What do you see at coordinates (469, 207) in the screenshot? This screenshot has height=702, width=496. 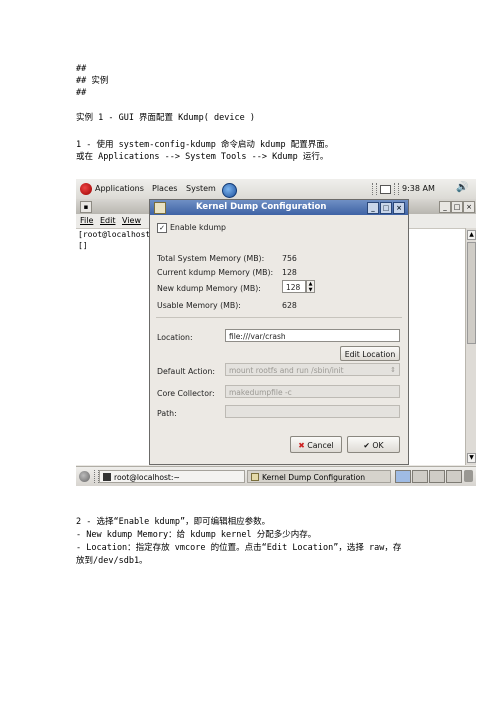 I see `close-icon: ×` at bounding box center [469, 207].